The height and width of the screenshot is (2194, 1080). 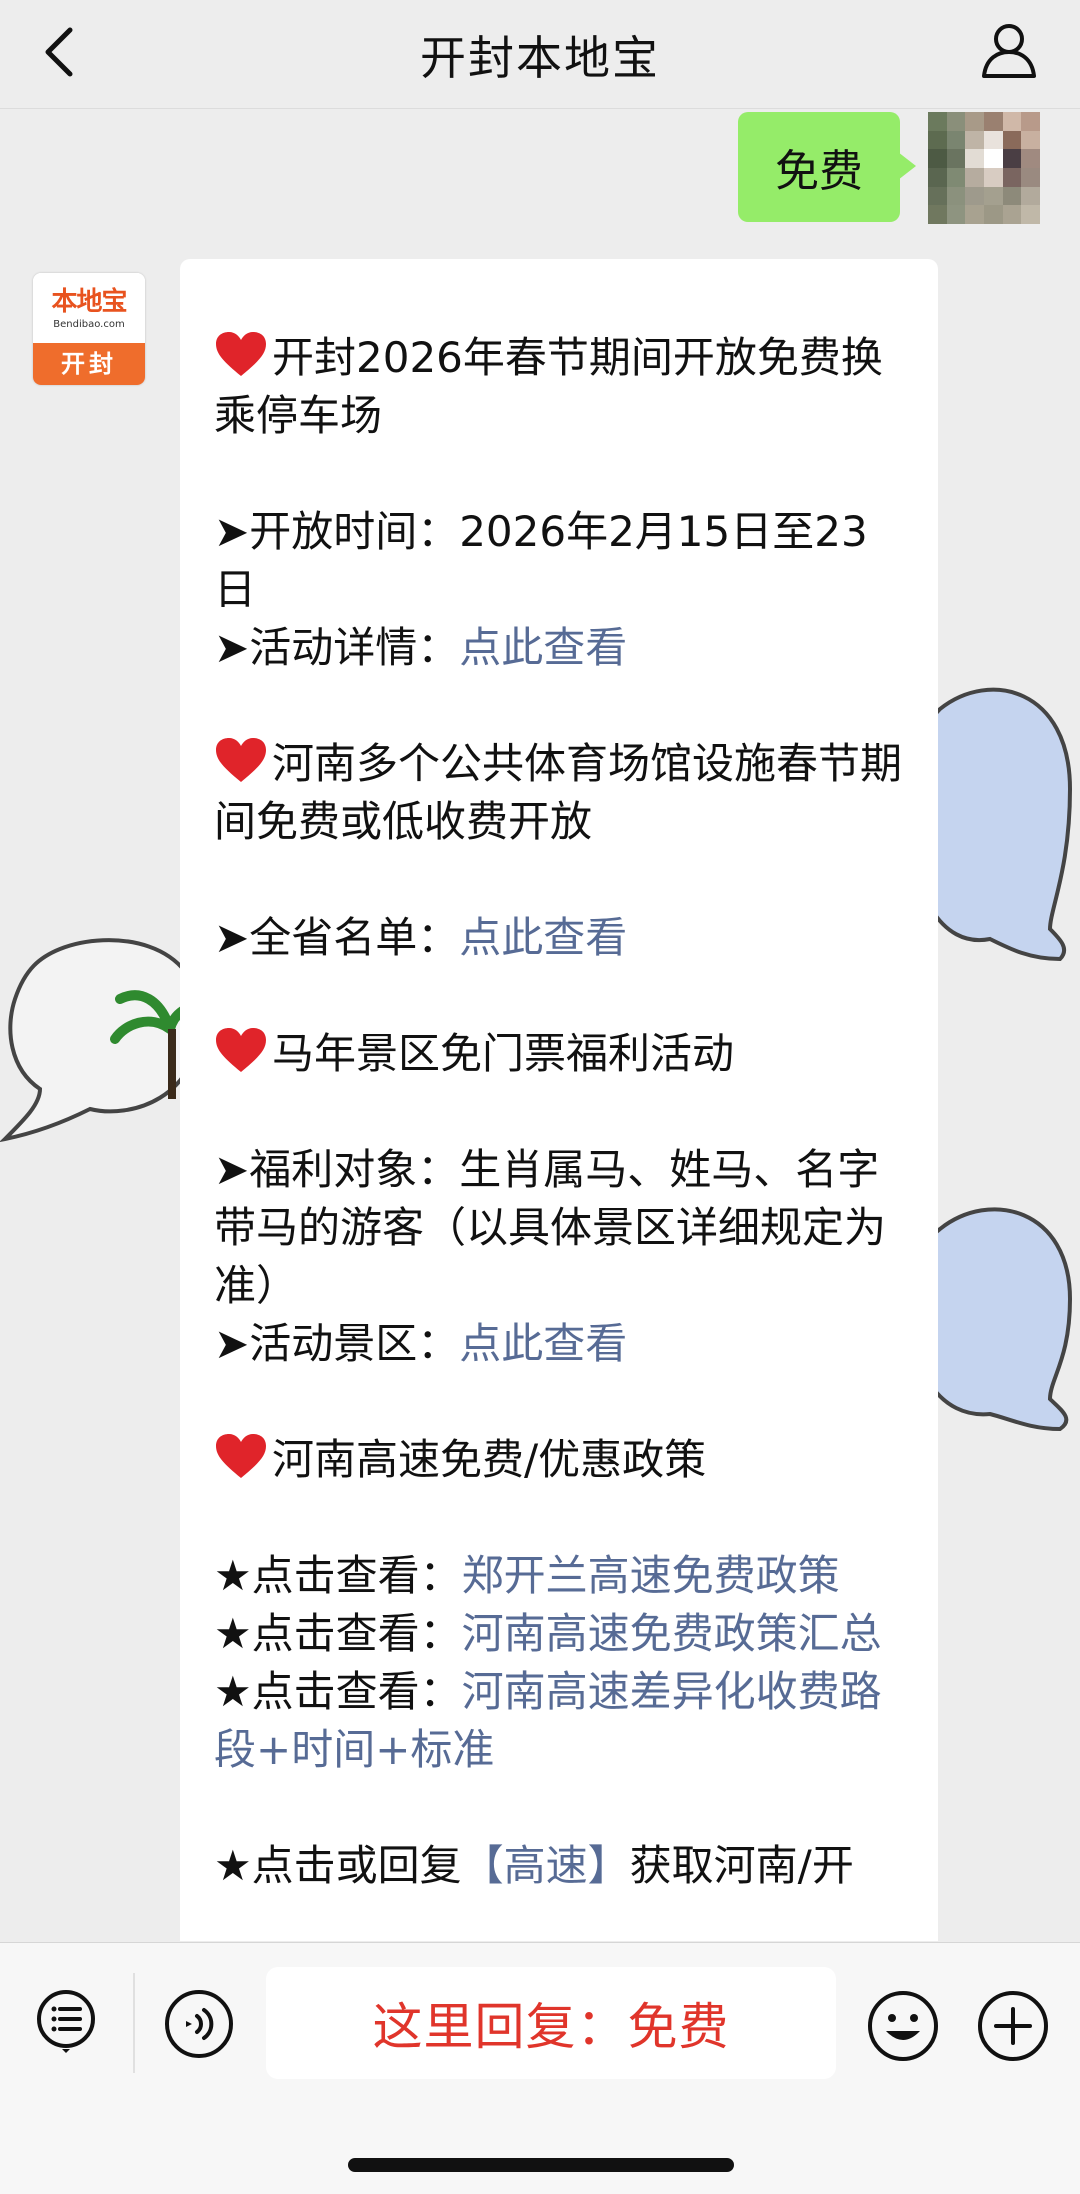 I want to click on emoji-icon, so click(x=903, y=2026).